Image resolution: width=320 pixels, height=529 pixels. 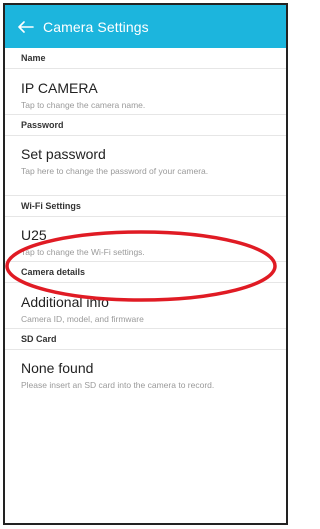 I want to click on arrow-left-glyph, so click(x=26, y=26).